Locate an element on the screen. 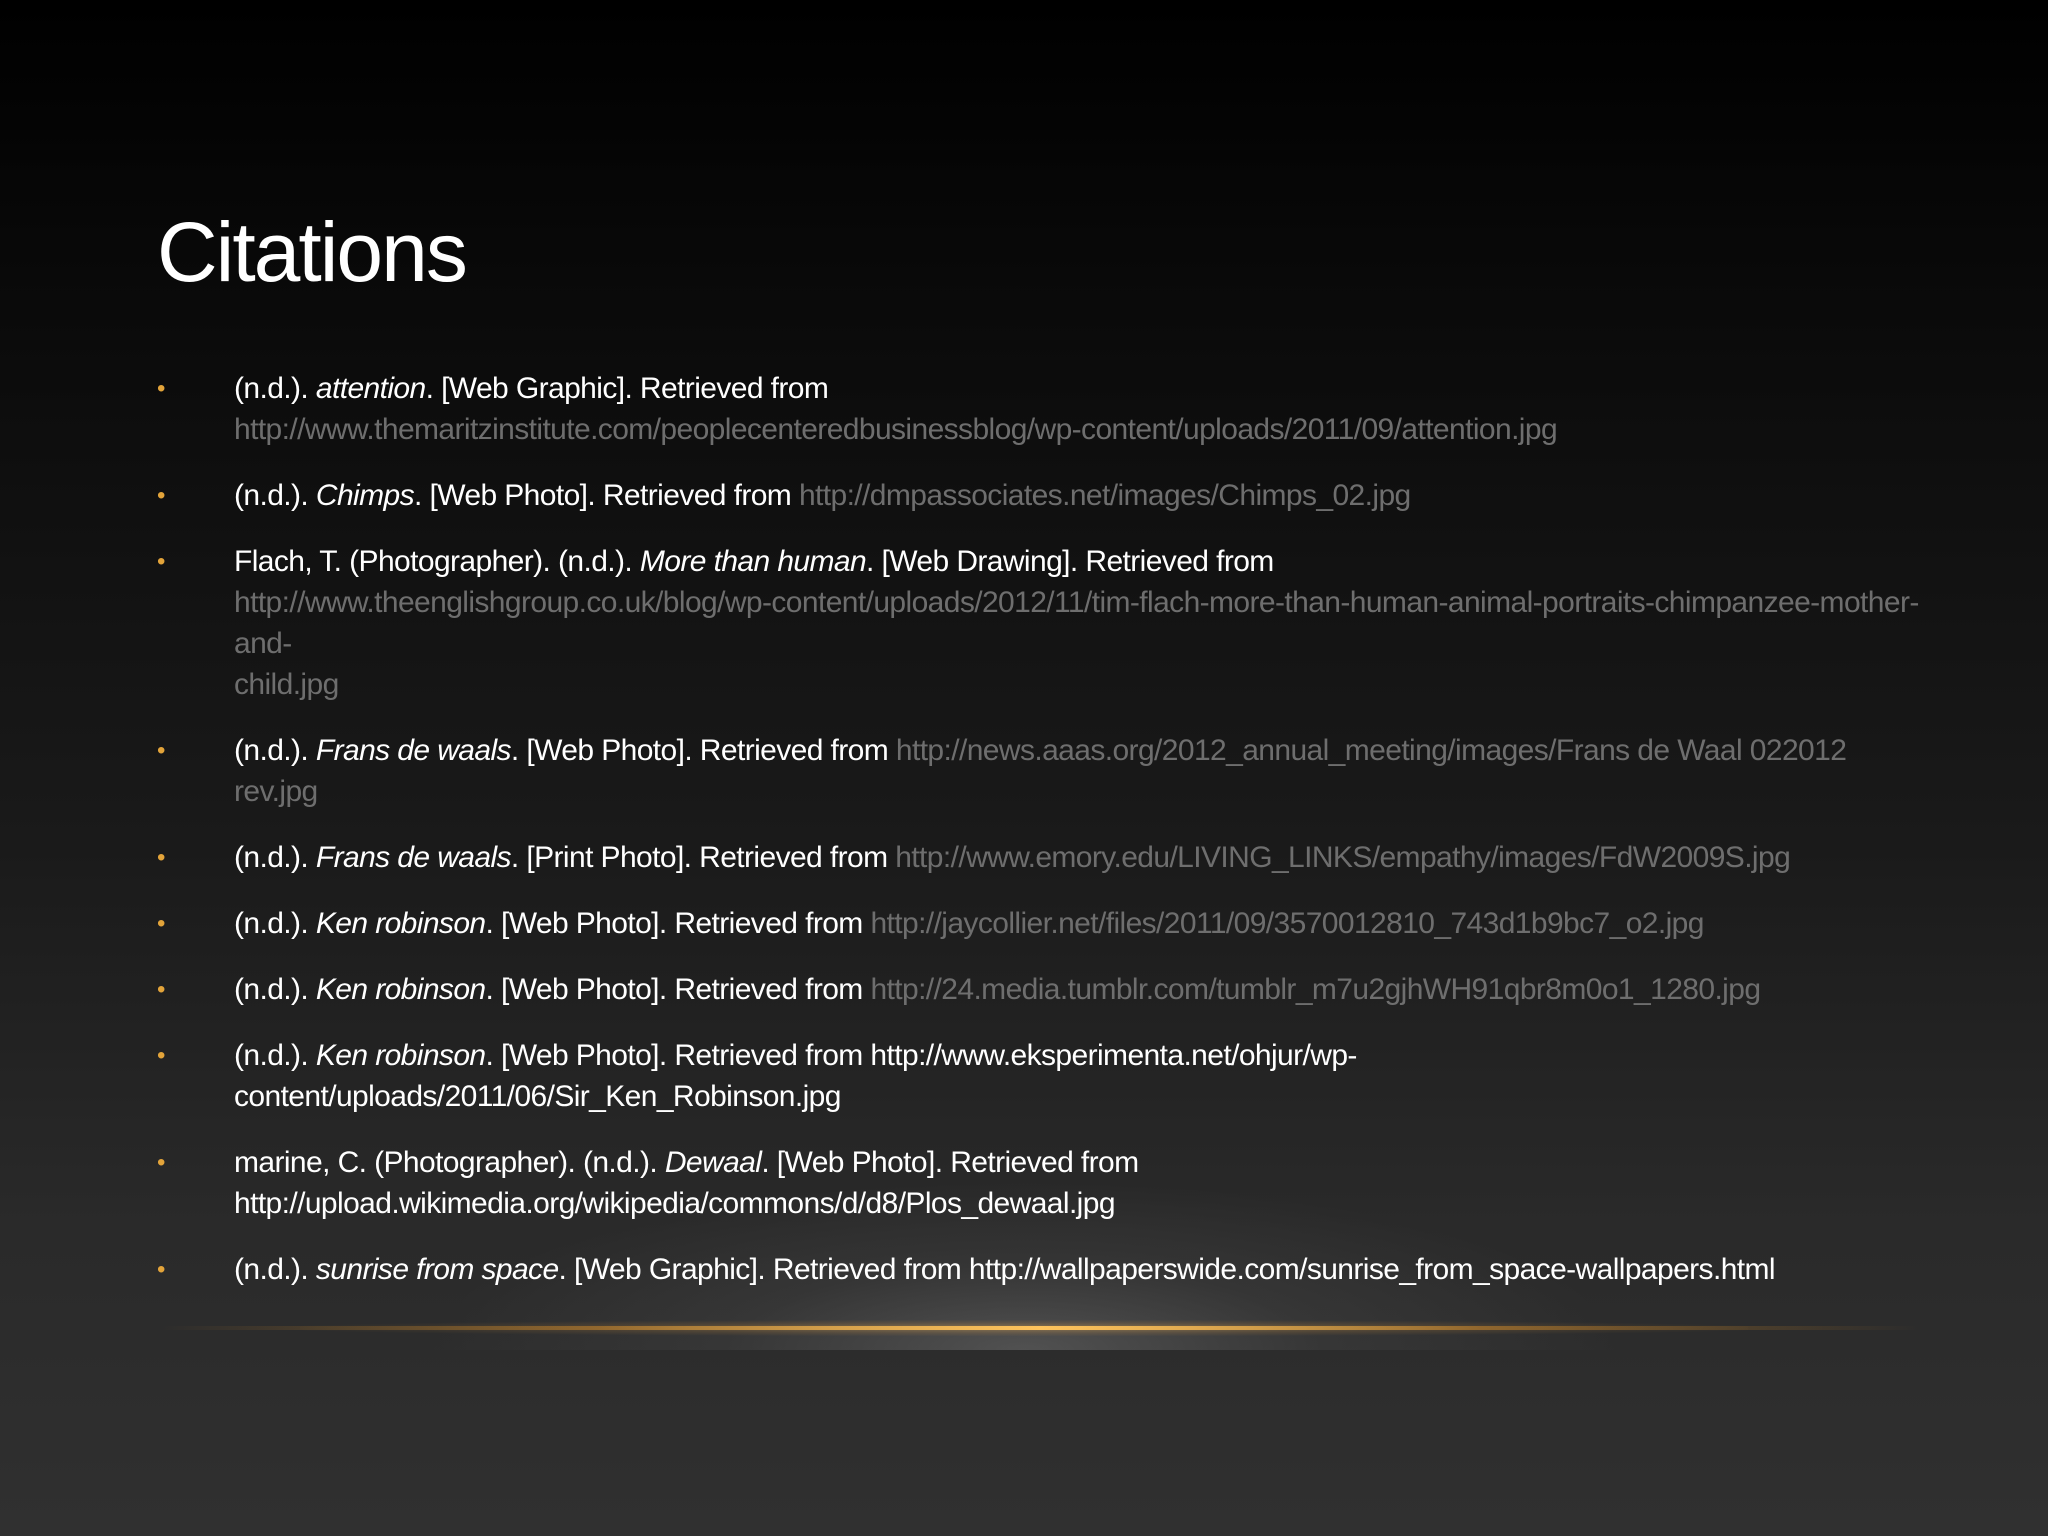 The width and height of the screenshot is (2048, 1536). citation-link-continued: child.jpg is located at coordinates (286, 684).